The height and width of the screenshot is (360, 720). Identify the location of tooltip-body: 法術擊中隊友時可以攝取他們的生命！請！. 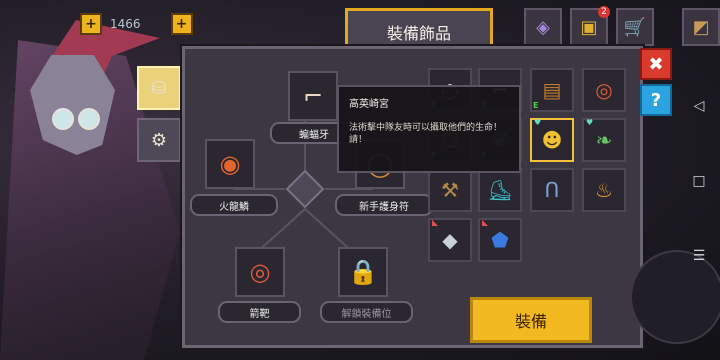
(426, 134).